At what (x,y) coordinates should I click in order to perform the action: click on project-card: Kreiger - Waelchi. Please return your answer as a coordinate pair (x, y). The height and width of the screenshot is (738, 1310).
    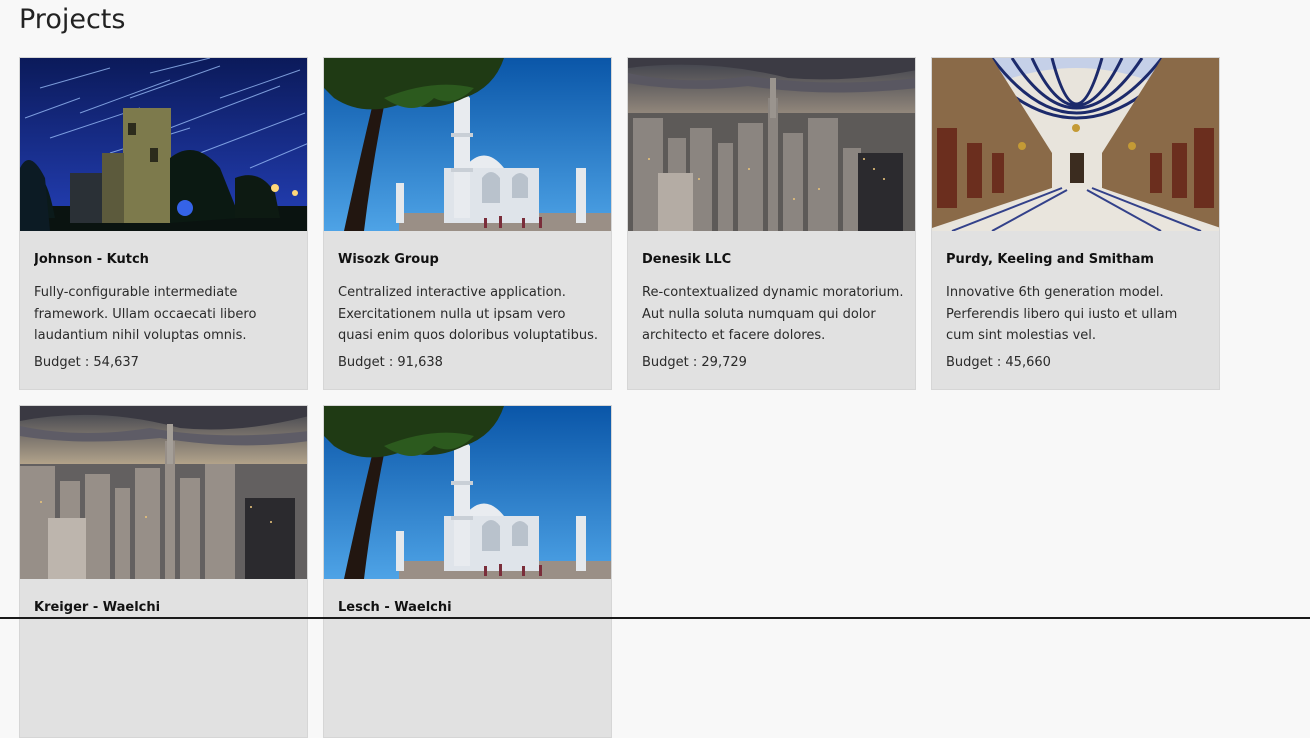
    Looking at the image, I should click on (163, 571).